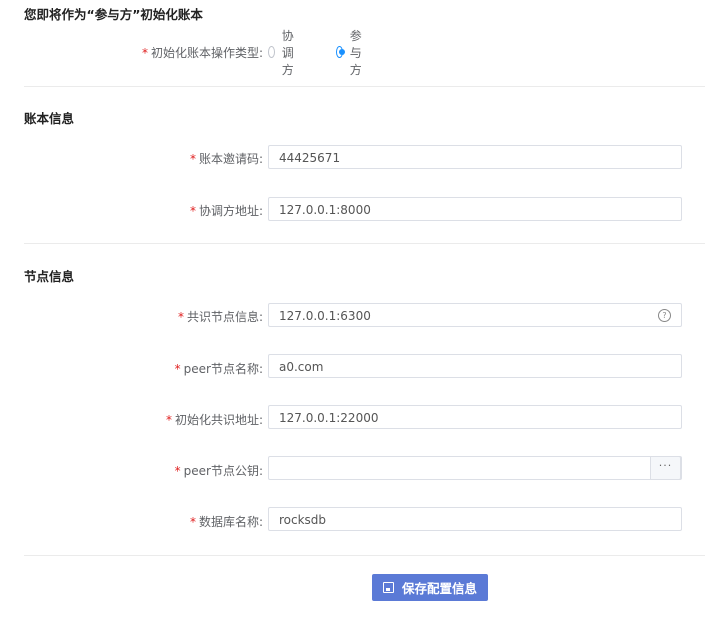 Image resolution: width=705 pixels, height=632 pixels. I want to click on consensus-node-input: 127.0.0.1:6300 ?, so click(475, 315).